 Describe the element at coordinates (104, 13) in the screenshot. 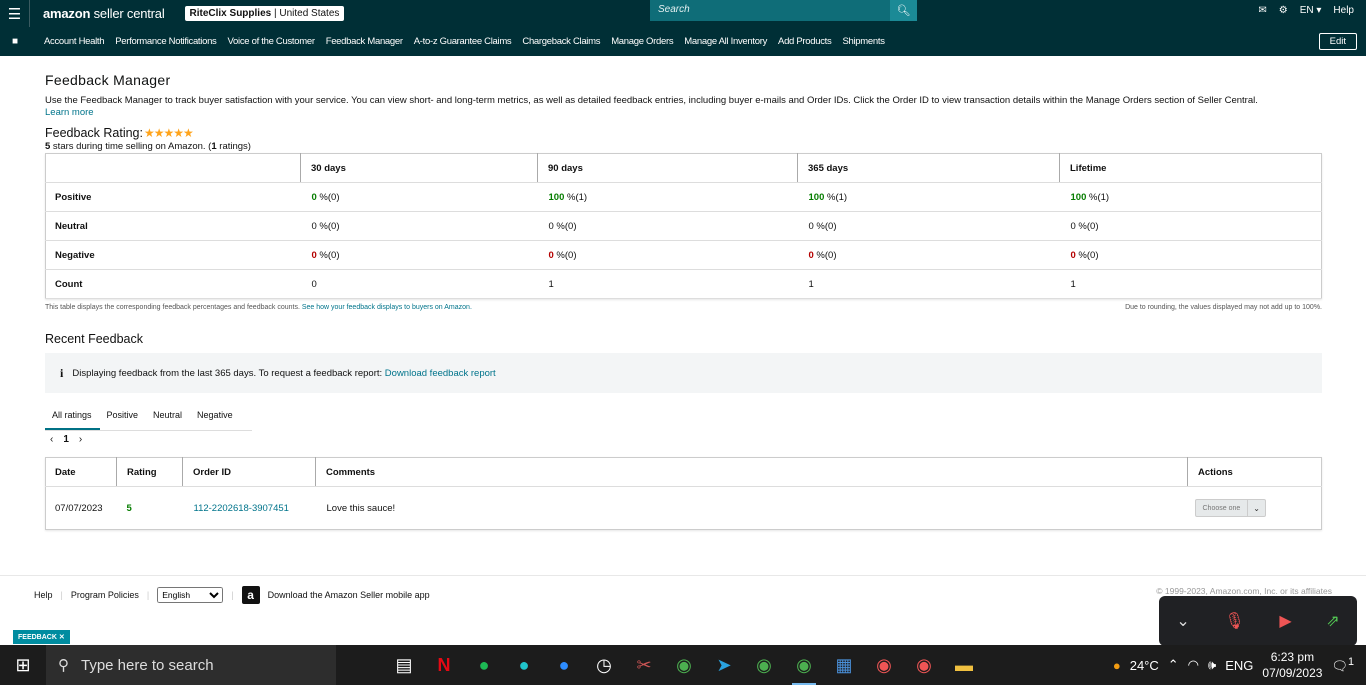

I see `seller-central-logo: amazon seller central` at that location.